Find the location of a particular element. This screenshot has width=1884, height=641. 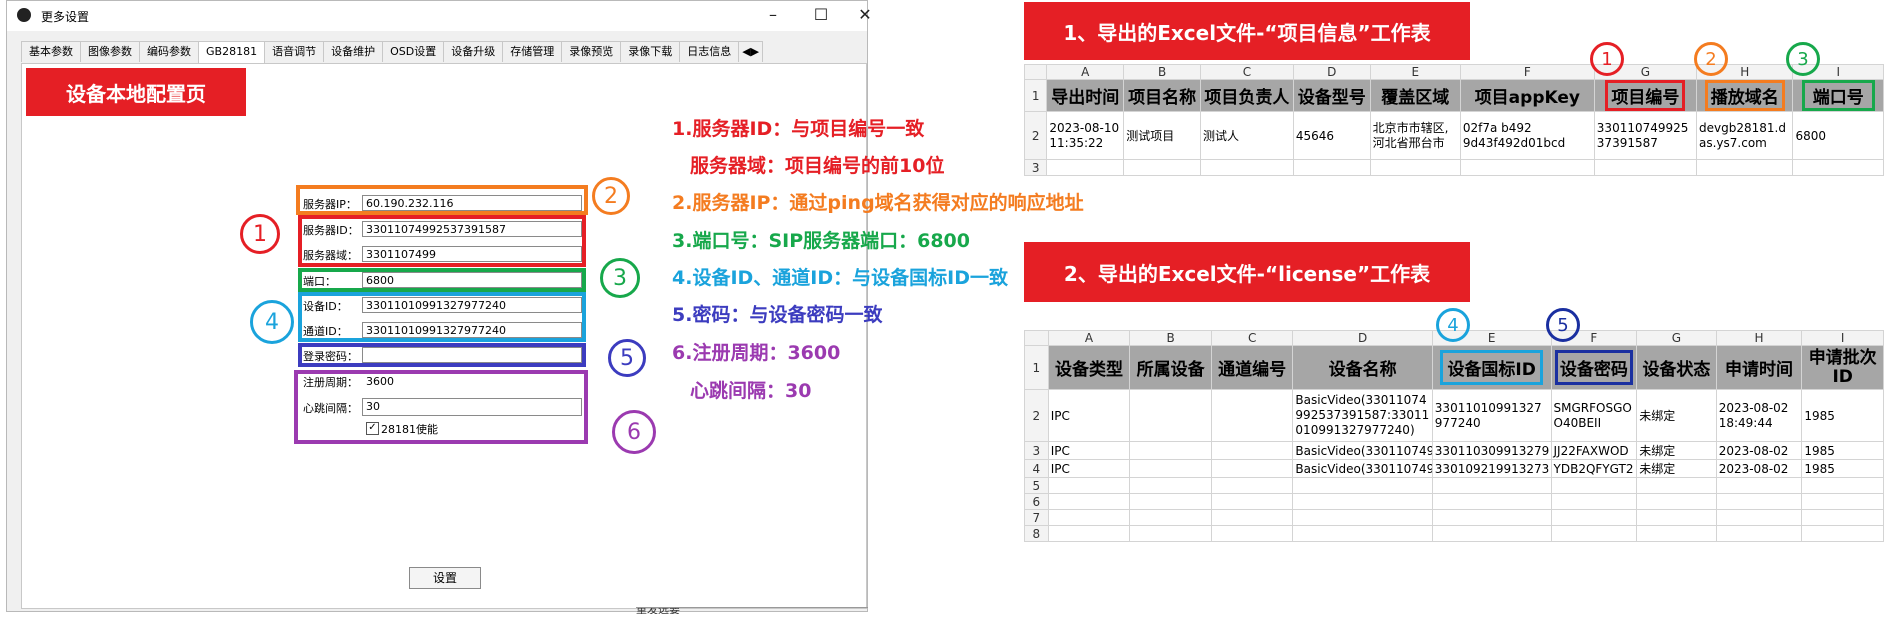

tab-basic: 基本参数 is located at coordinates (51, 51).